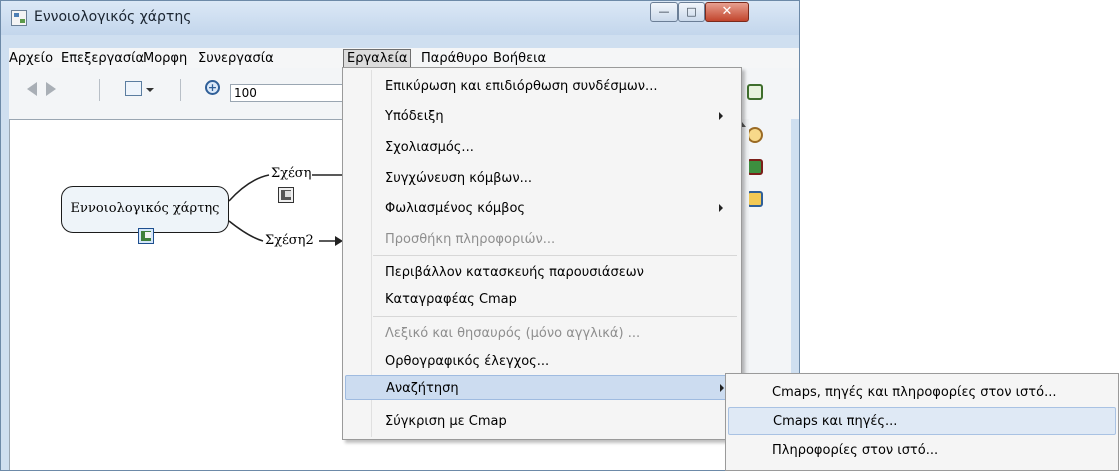 The width and height of the screenshot is (1119, 471). Describe the element at coordinates (246, 231) in the screenshot. I see `link-line-schesi2` at that location.